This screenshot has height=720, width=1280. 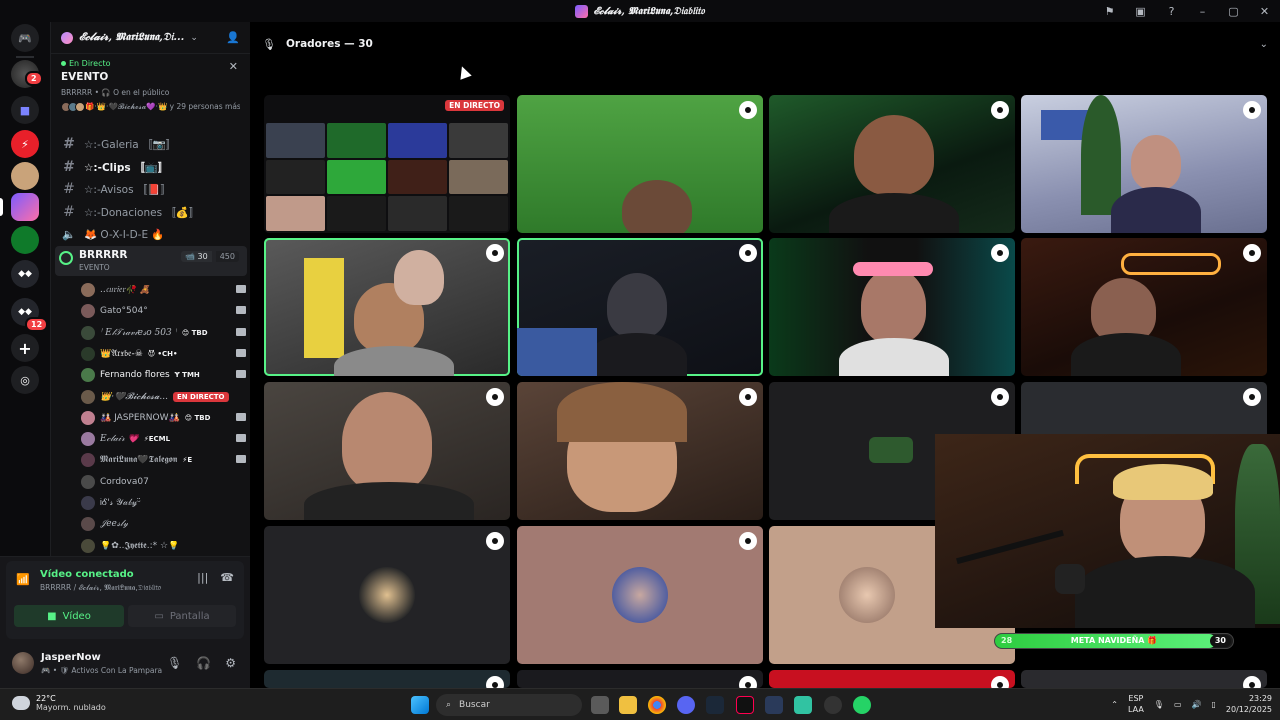 I want to click on voice-member: Cordova07, so click(x=163, y=482).